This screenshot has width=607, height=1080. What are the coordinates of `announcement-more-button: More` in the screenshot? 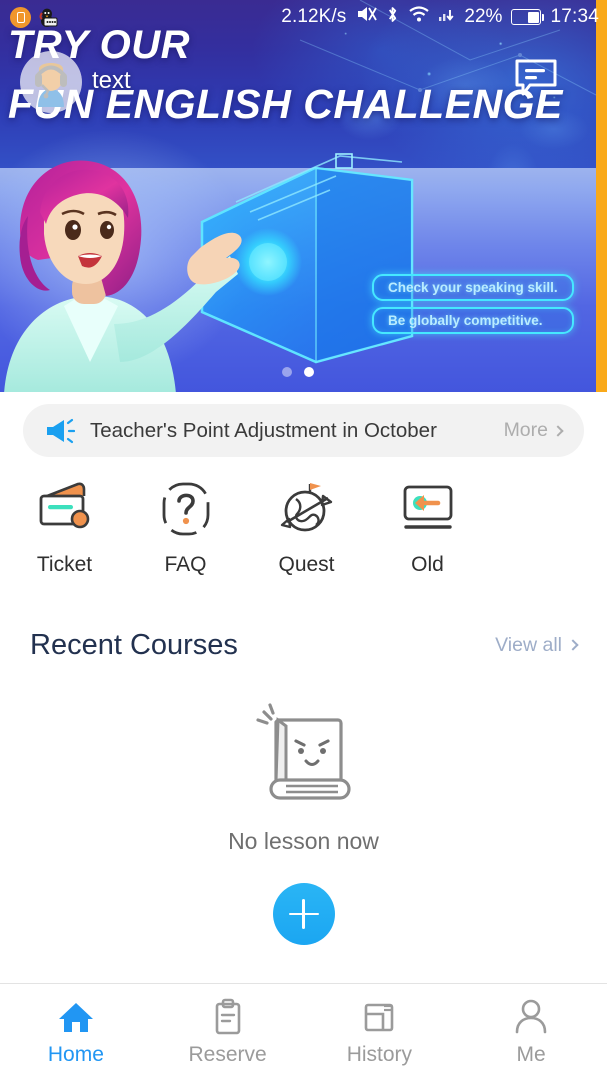 It's located at (533, 430).